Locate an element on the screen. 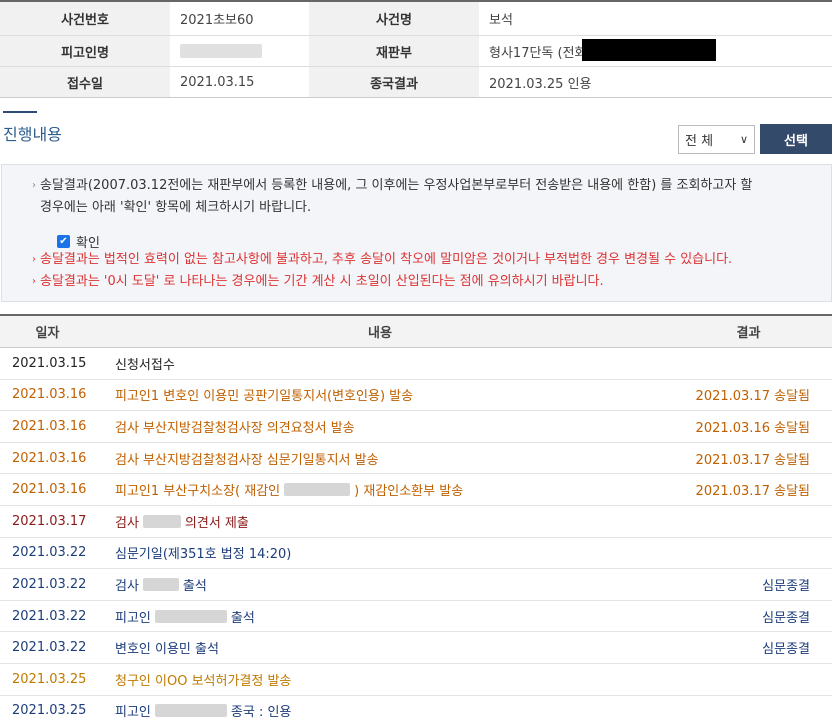 The image size is (832, 724). table-row: 2021.03.25 피고인 종국 : 인용 is located at coordinates (416, 710).